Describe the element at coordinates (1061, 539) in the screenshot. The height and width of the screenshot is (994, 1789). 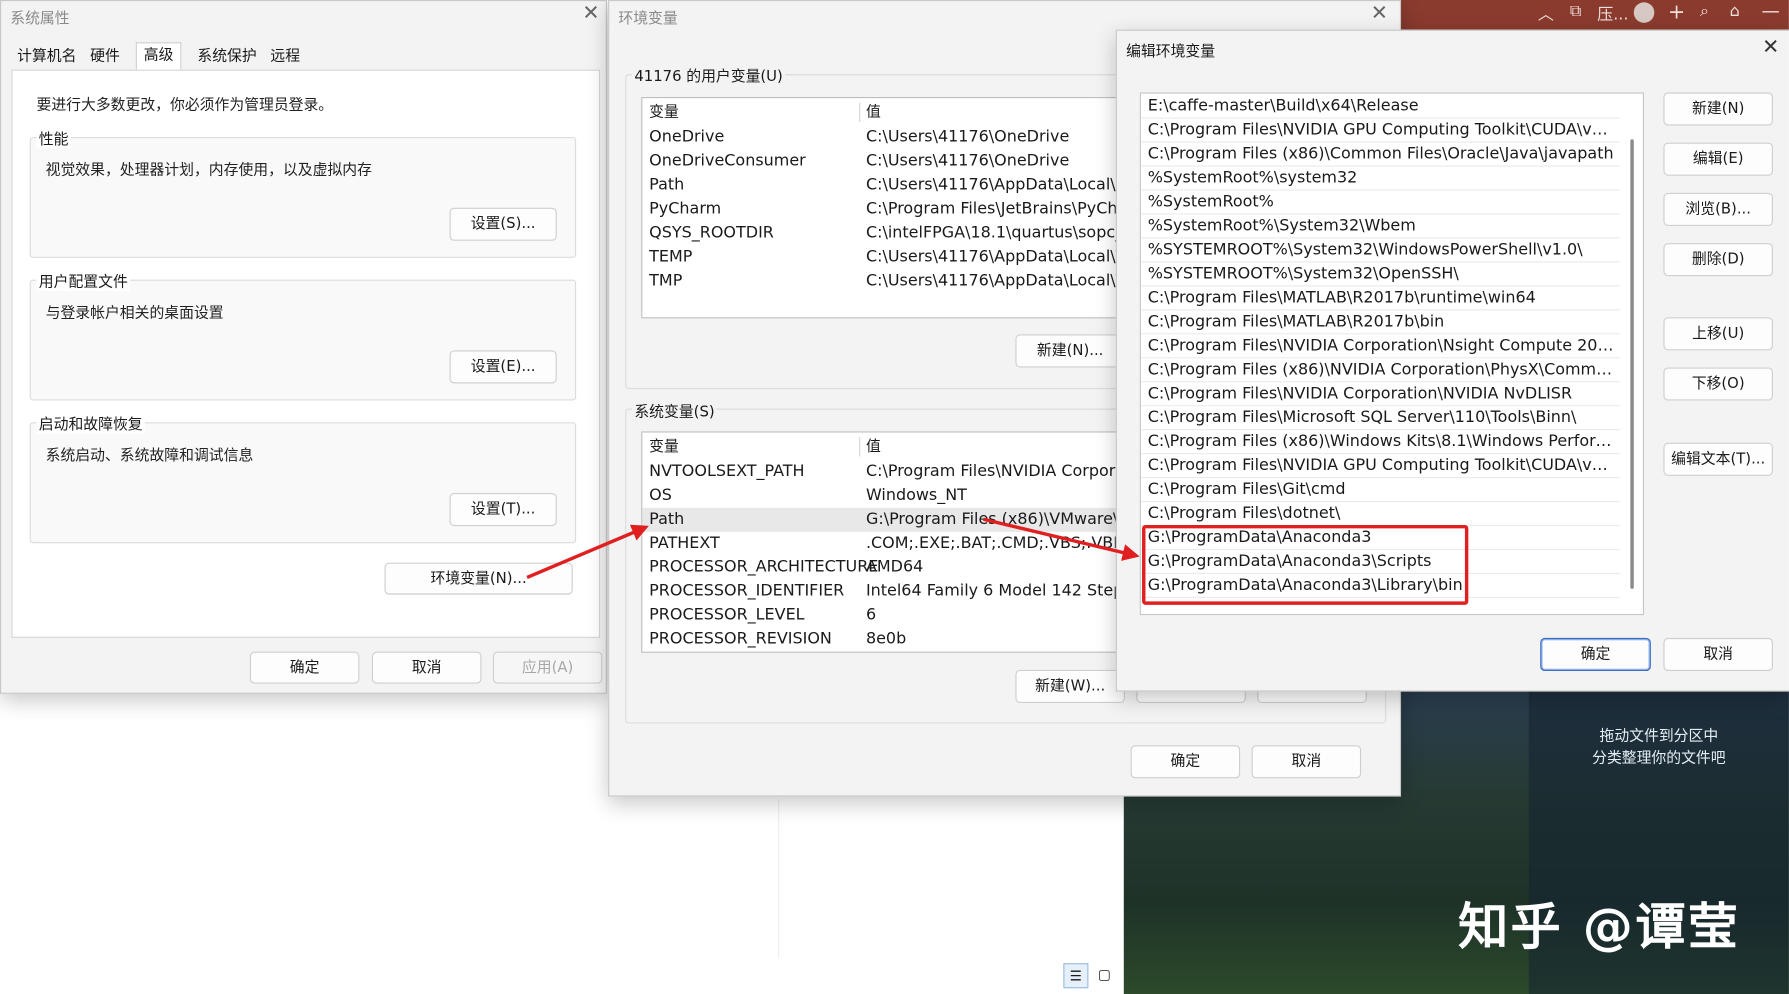
I see `arrow-path-to-edit` at that location.